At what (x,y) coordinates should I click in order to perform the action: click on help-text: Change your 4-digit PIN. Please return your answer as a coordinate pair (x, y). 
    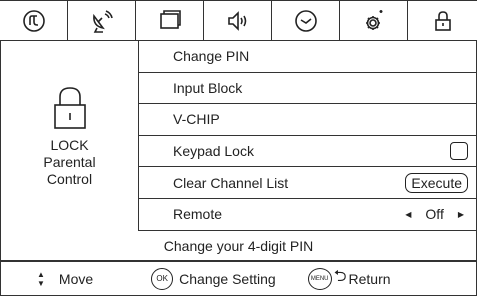
    Looking at the image, I should click on (238, 246).